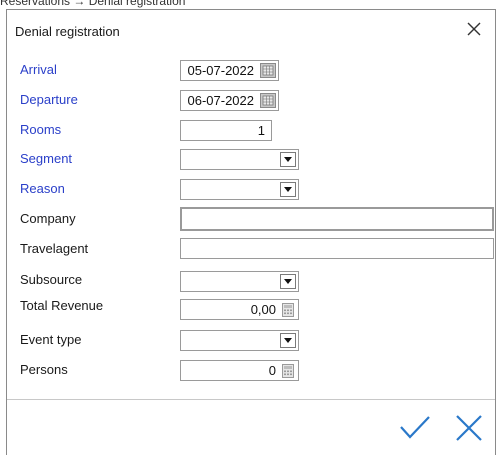  What do you see at coordinates (67, 31) in the screenshot?
I see `dialog-title: Denial registration` at bounding box center [67, 31].